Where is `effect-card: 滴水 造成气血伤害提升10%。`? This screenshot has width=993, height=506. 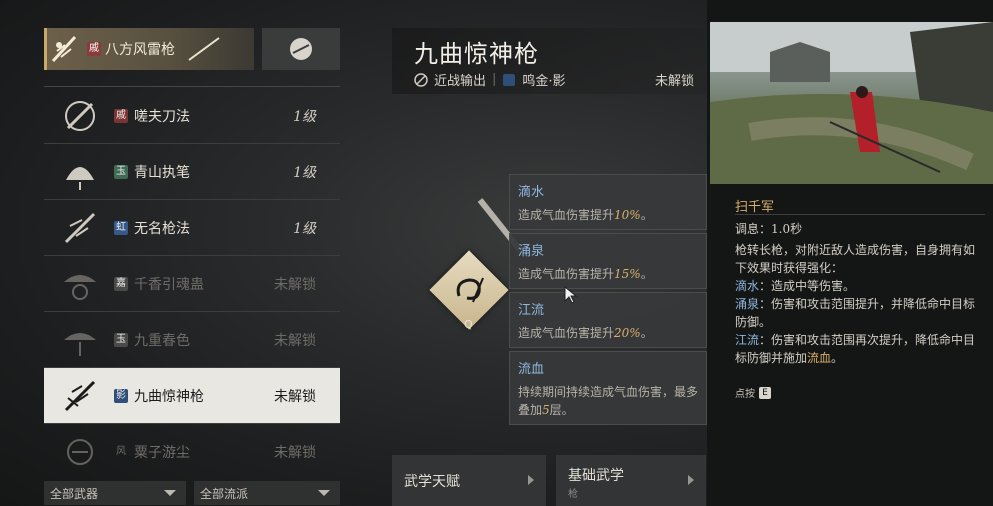 effect-card: 滴水 造成气血伤害提升10%。 is located at coordinates (608, 202).